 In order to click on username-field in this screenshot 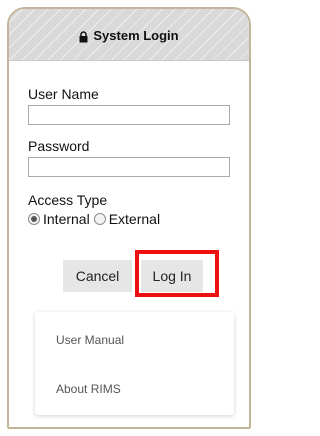, I will do `click(129, 115)`.